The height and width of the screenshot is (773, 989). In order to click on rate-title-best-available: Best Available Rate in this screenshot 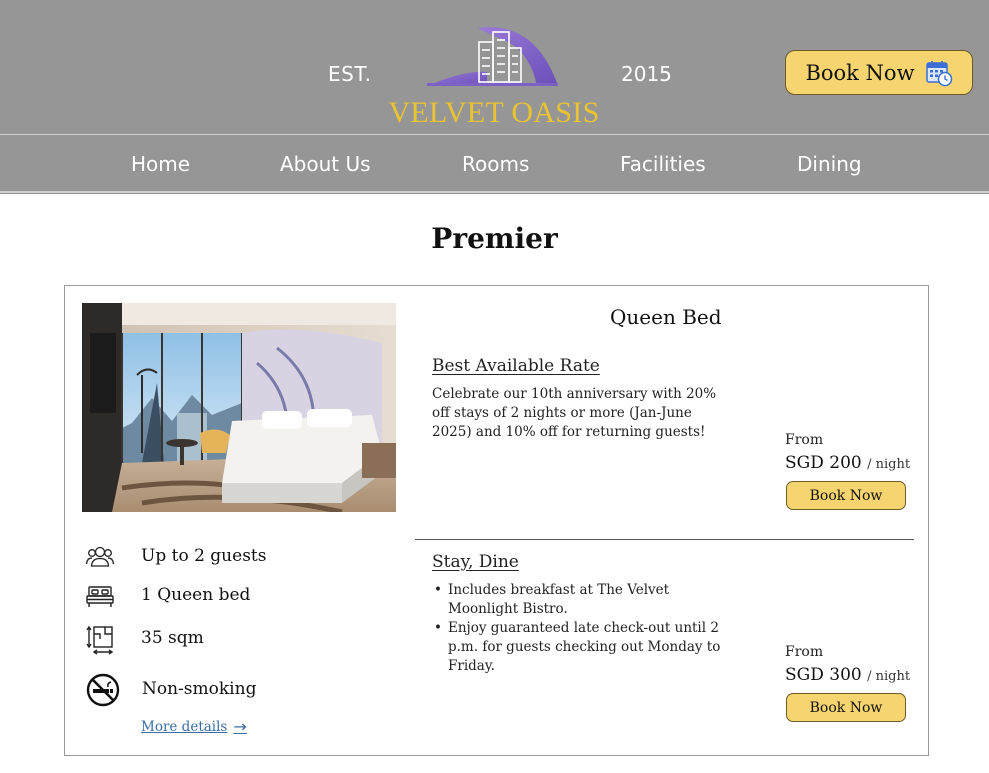, I will do `click(516, 366)`.